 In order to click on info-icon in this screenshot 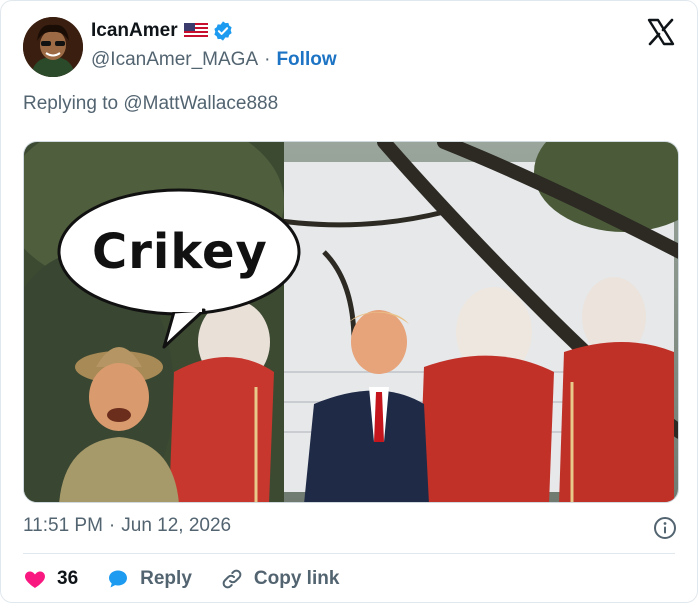, I will do `click(665, 528)`.